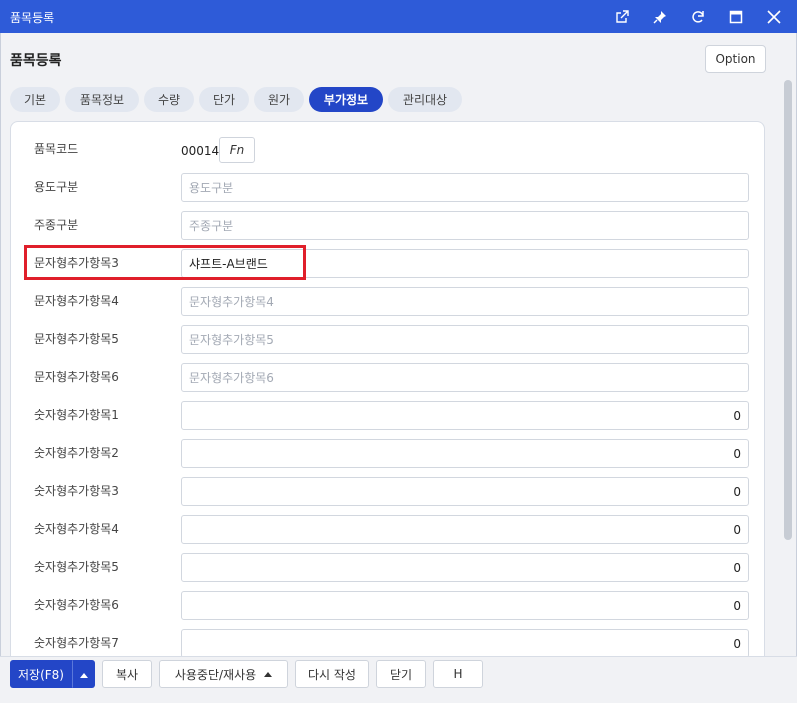 This screenshot has width=797, height=703. I want to click on item-code-label: 품목코드, so click(56, 149).